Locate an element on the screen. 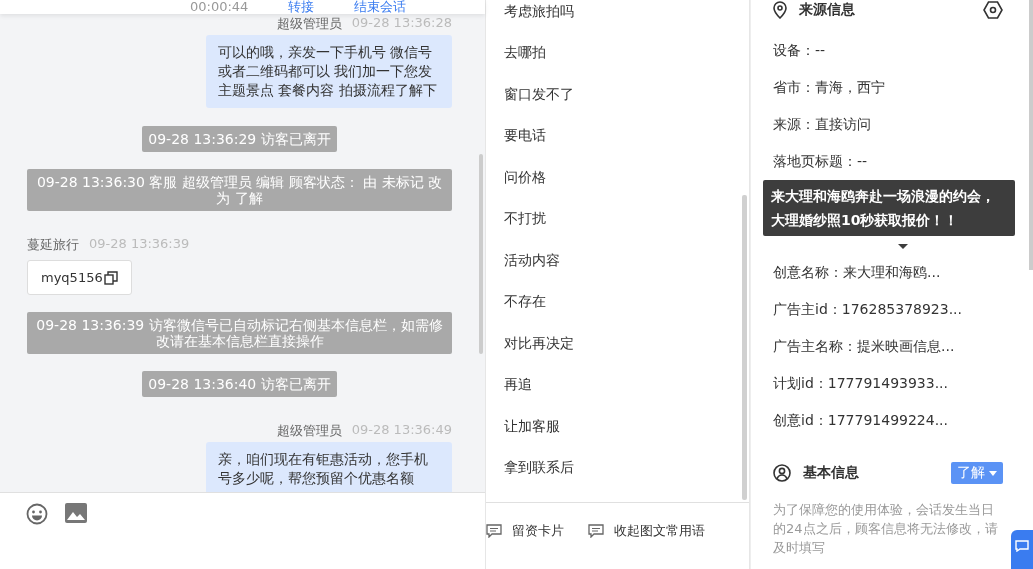  toolbar-button: 收起图文常用语 is located at coordinates (646, 531).